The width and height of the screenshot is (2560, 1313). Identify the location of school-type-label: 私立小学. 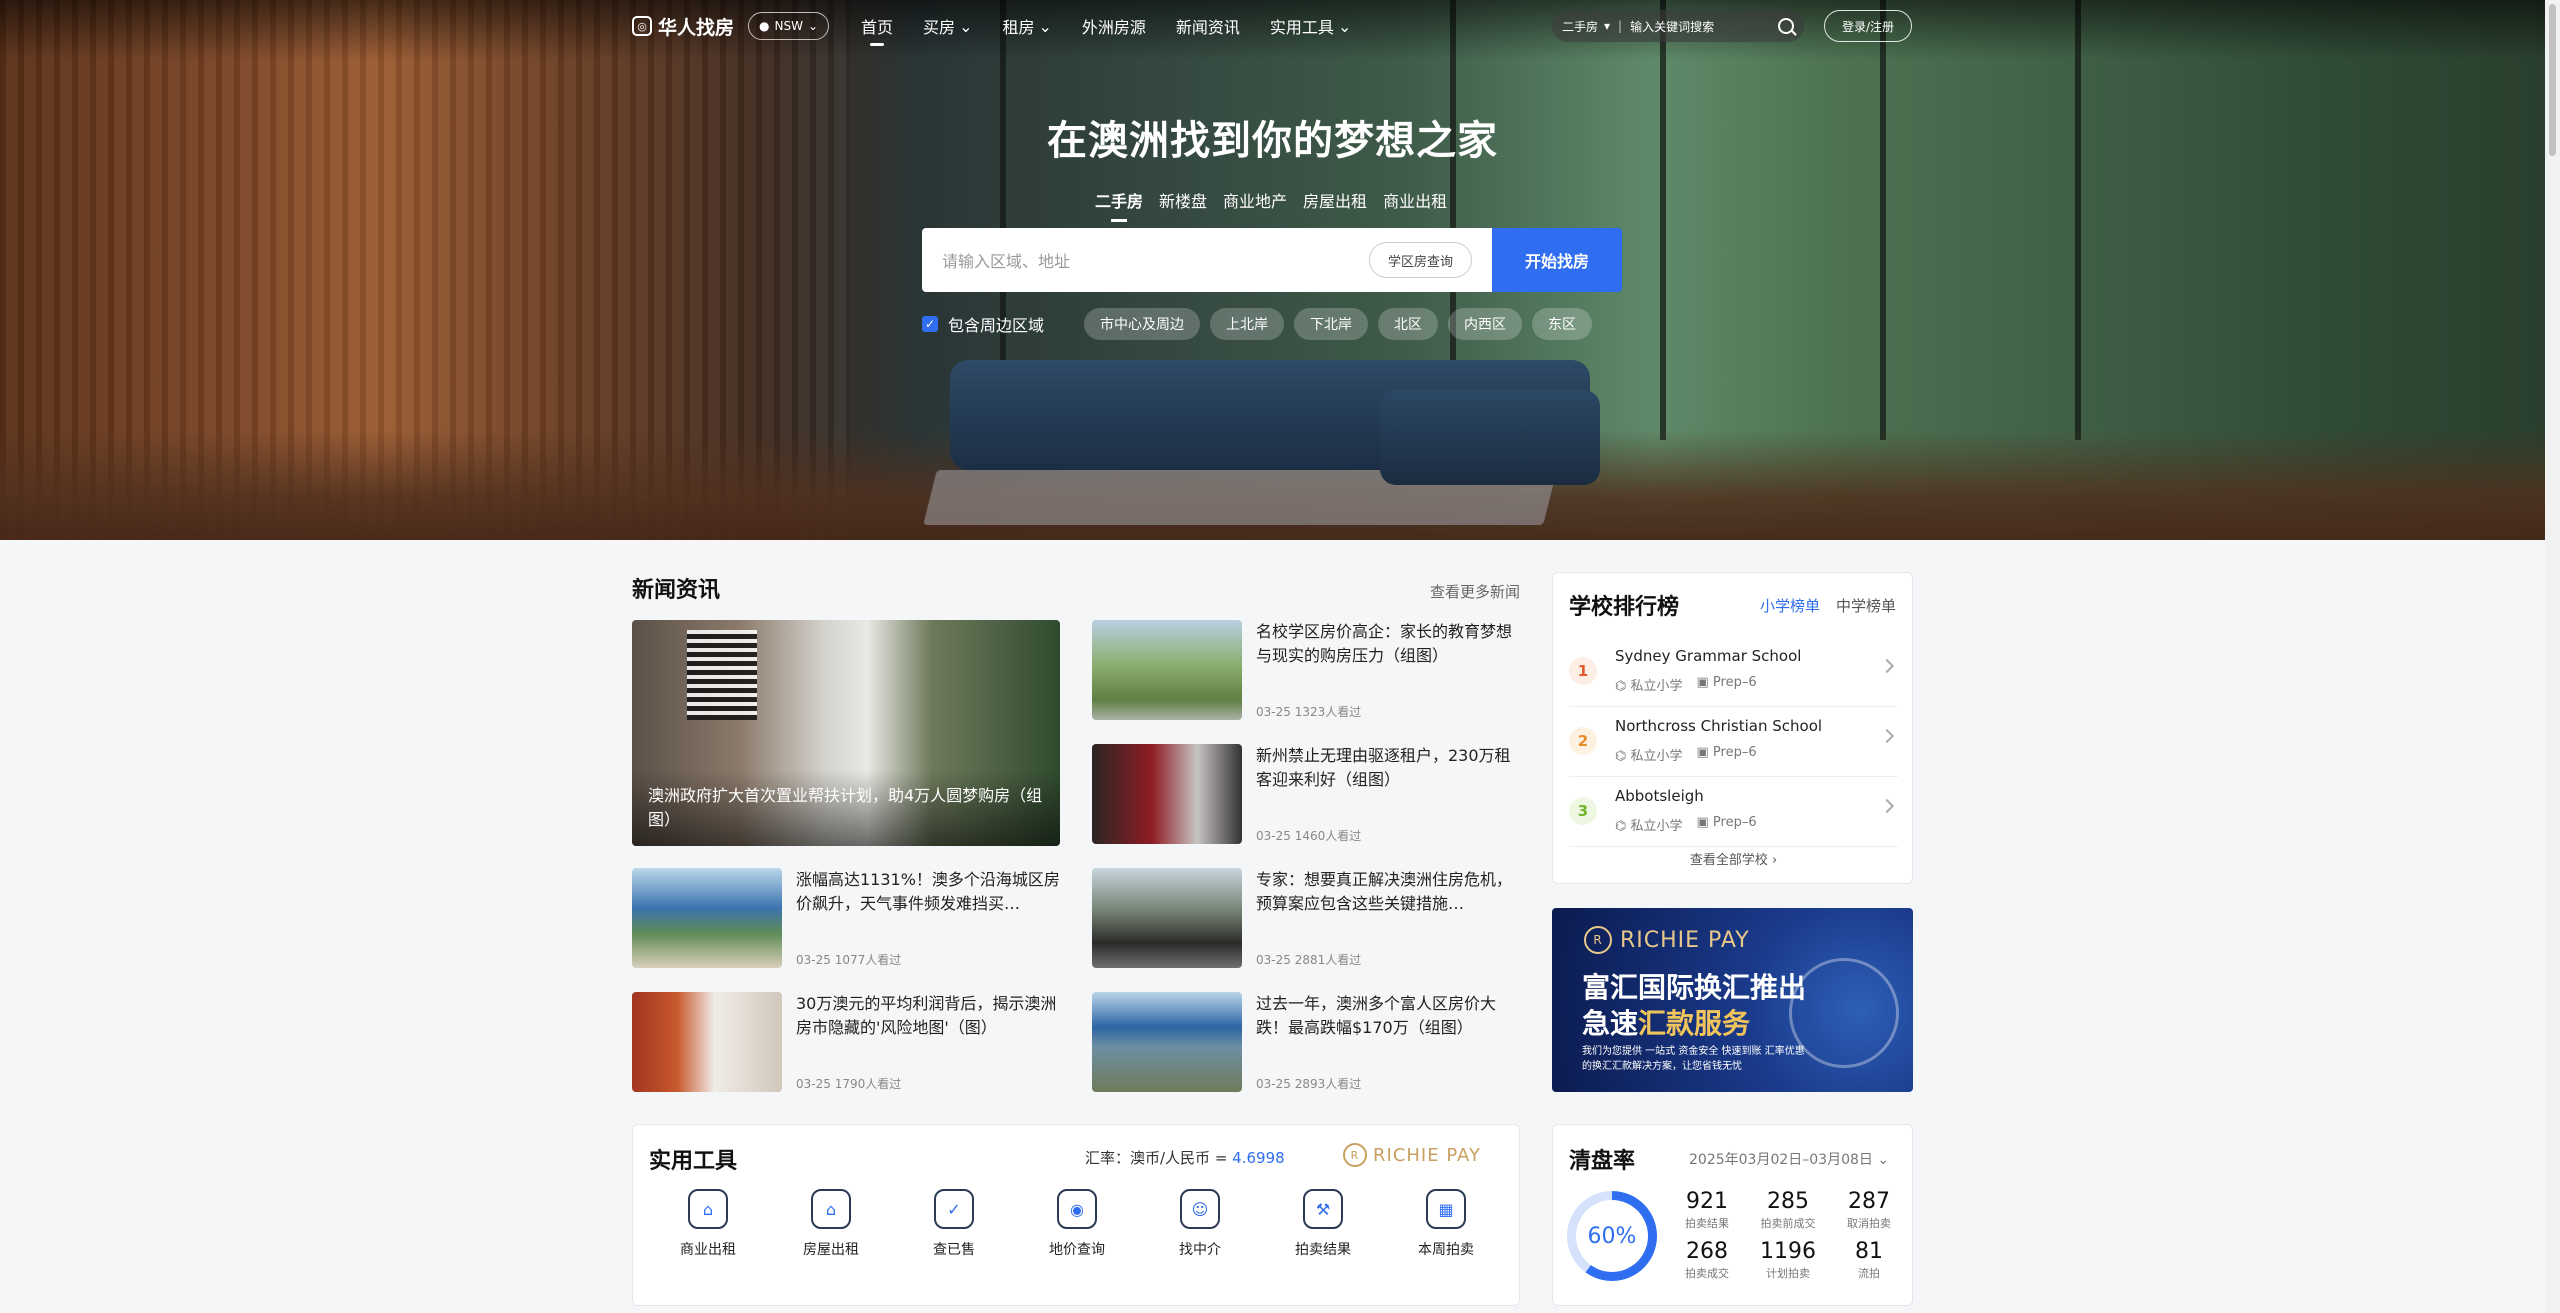
(1656, 756).